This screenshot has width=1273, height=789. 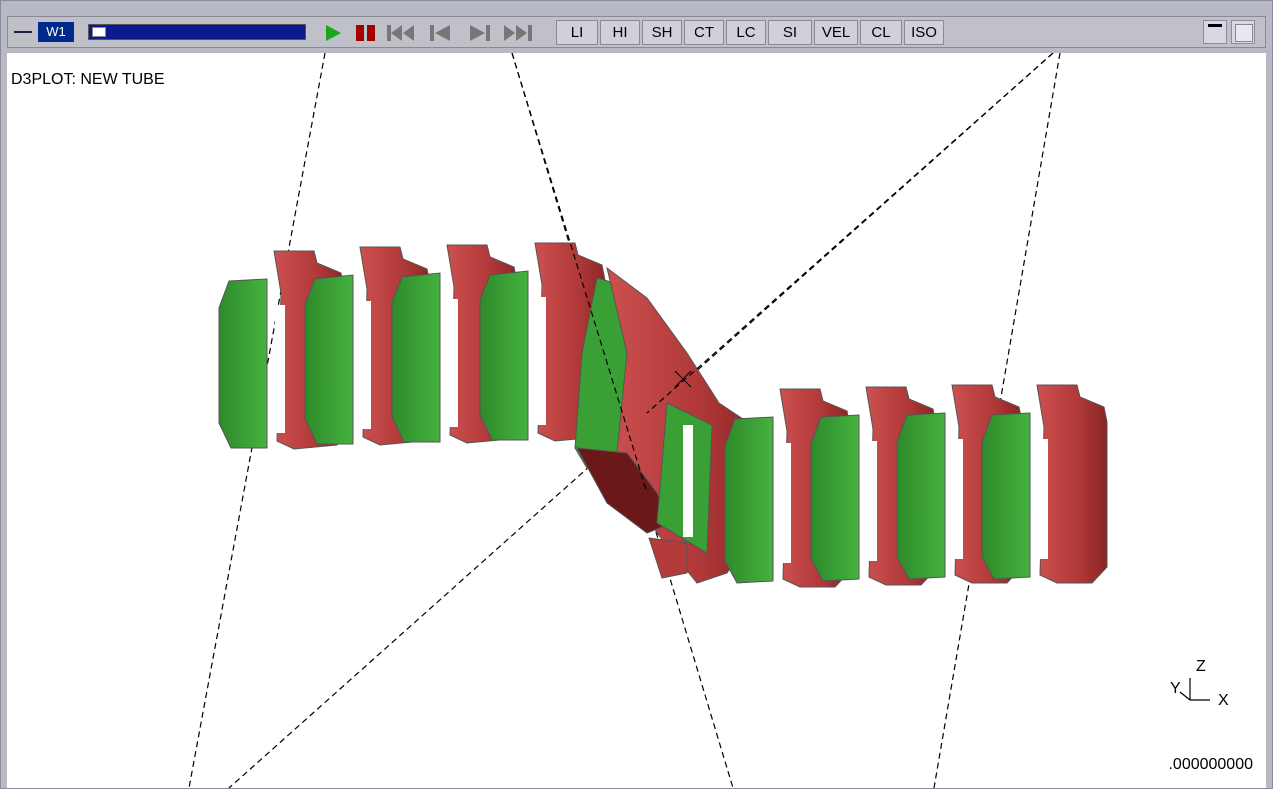 I want to click on toolbar: W1 LI HI SH CT LC SI VEL CL ISO, so click(x=636, y=32).